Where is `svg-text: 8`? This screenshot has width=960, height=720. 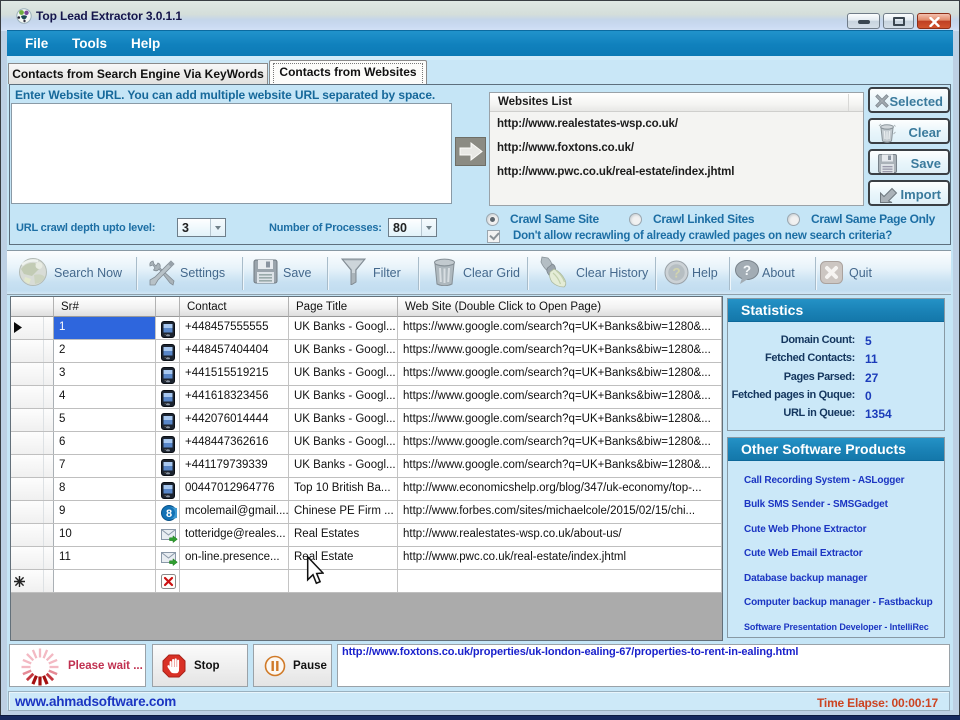 svg-text: 8 is located at coordinates (169, 514).